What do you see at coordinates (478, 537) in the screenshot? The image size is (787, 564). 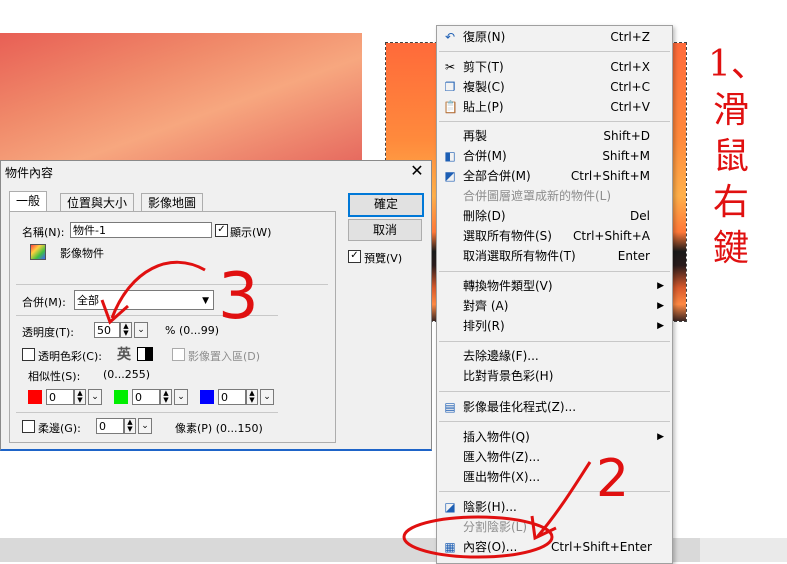 I see `annotation-circle-properties` at bounding box center [478, 537].